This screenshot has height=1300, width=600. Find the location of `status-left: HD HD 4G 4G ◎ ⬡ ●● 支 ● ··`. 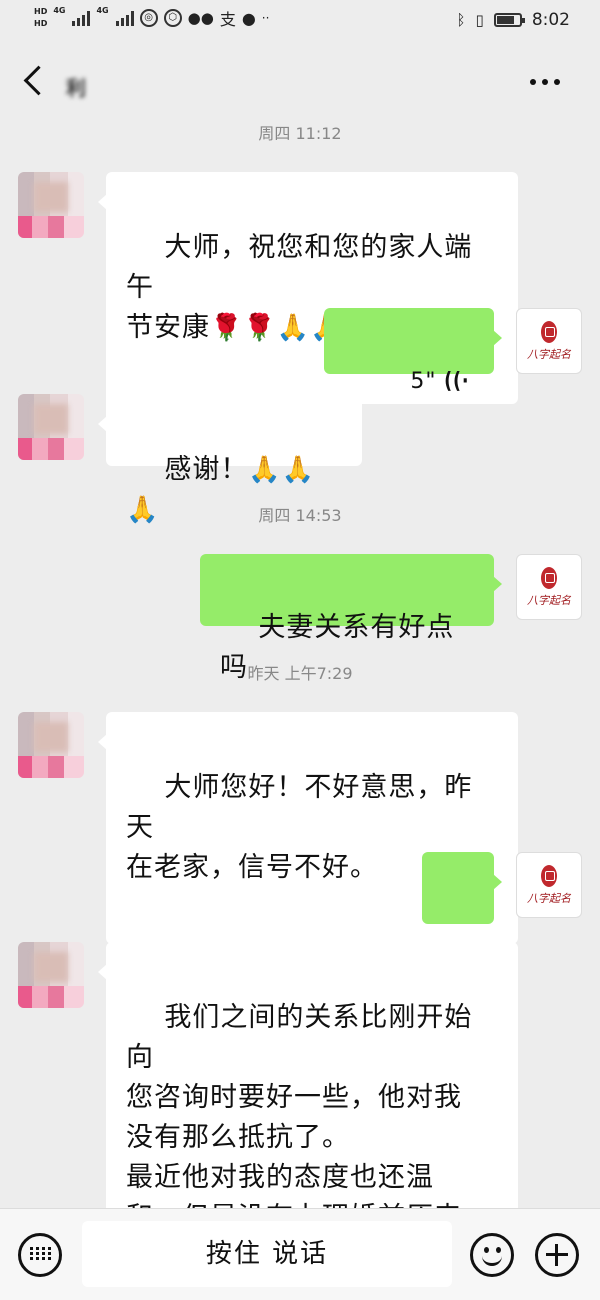

status-left: HD HD 4G 4G ◎ ⬡ ●● 支 ● ·· is located at coordinates (151, 18).